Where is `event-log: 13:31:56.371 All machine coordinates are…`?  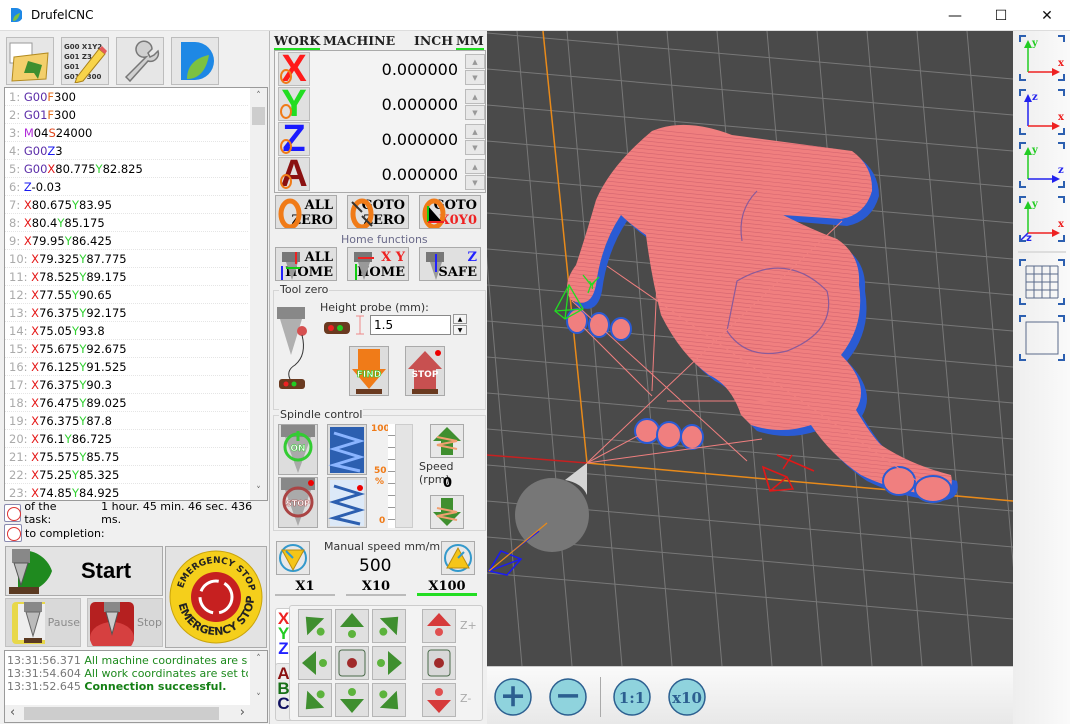
event-log: 13:31:56.371 All machine coordinates are… is located at coordinates (136, 686).